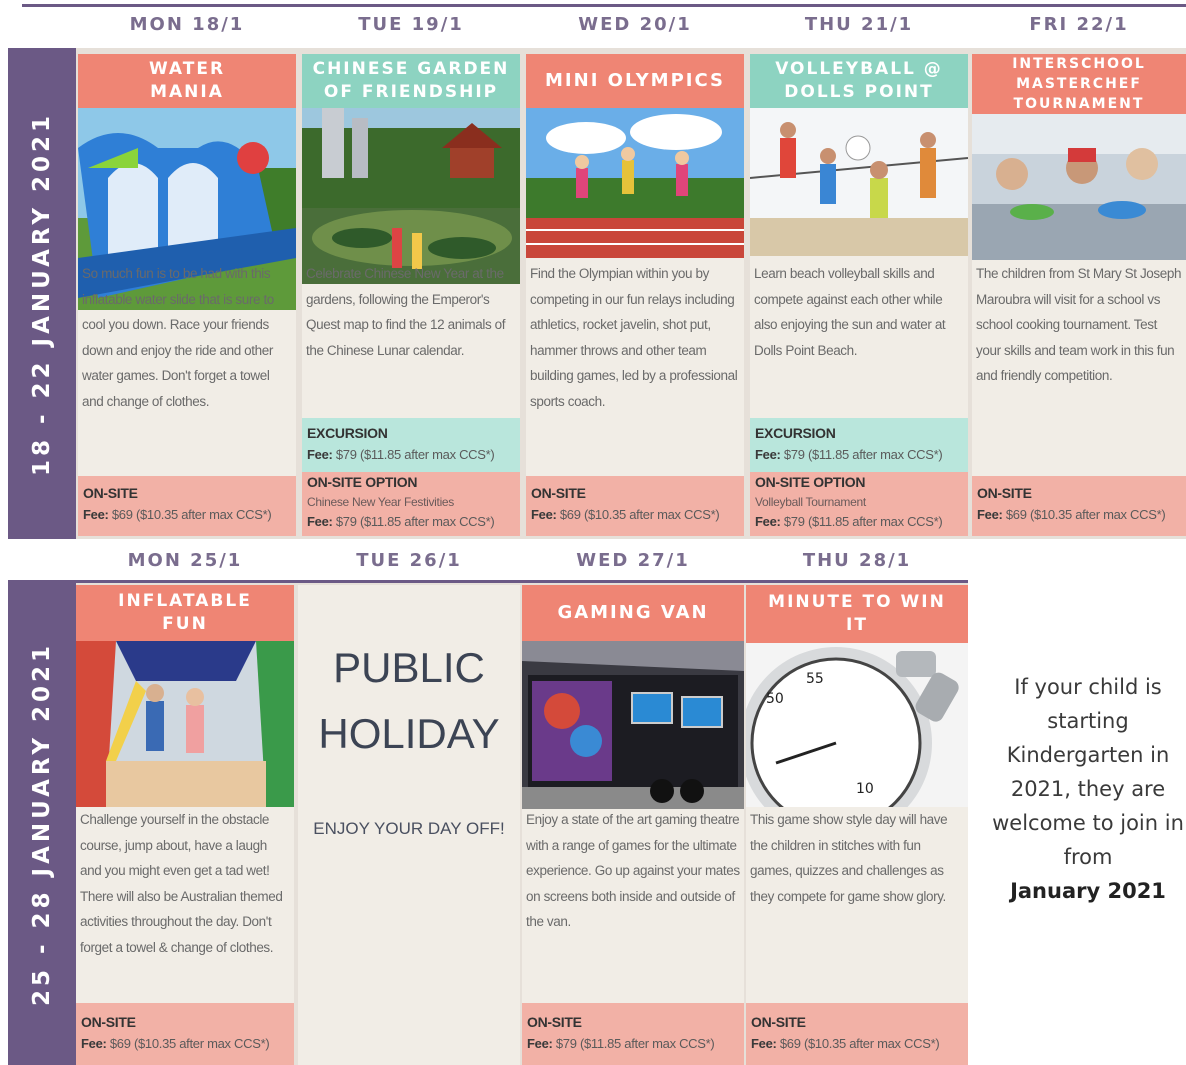 The height and width of the screenshot is (1065, 1186). Describe the element at coordinates (859, 24) in the screenshot. I see `day-header: THU 21/1` at that location.